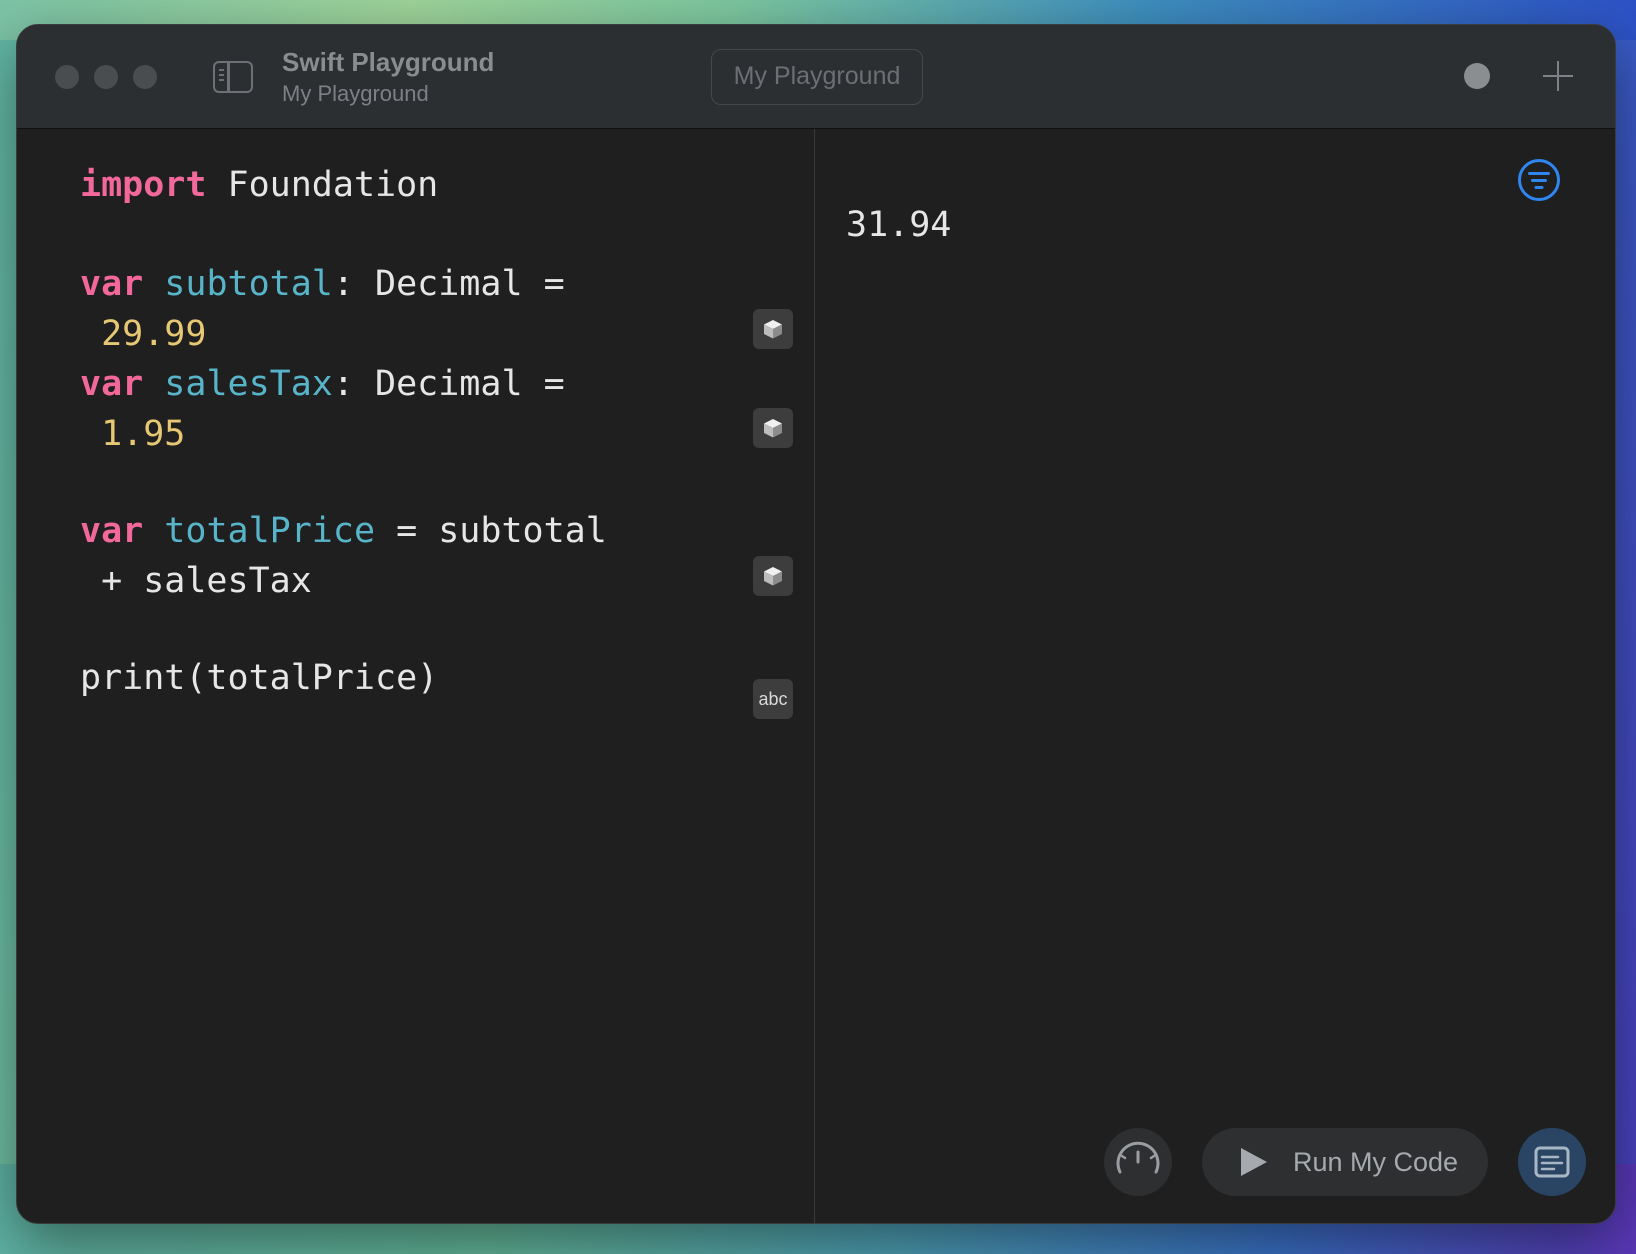 Image resolution: width=1636 pixels, height=1254 pixels. What do you see at coordinates (143, 185) in the screenshot?
I see `code-token-kw: import` at bounding box center [143, 185].